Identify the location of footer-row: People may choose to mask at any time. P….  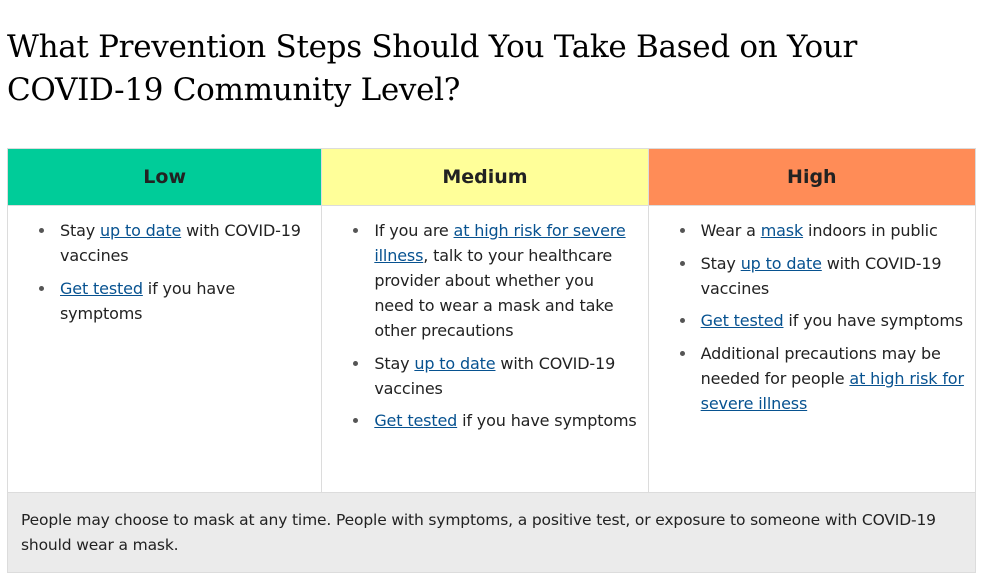
(491, 532).